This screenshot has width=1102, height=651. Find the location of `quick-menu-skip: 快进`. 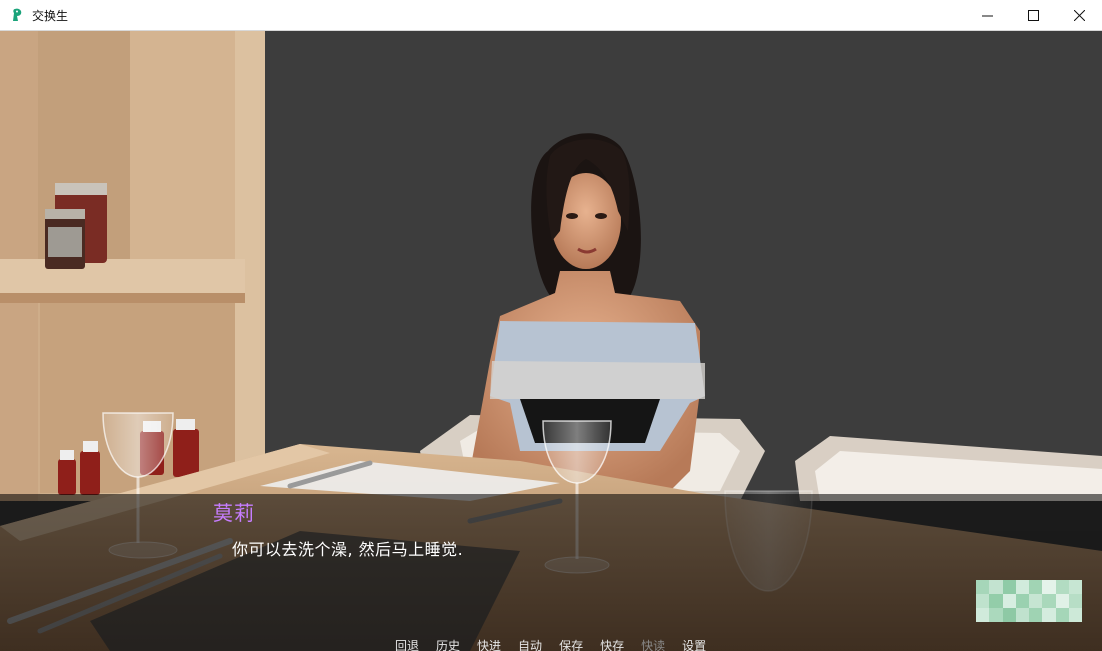

quick-menu-skip: 快进 is located at coordinates (489, 644).